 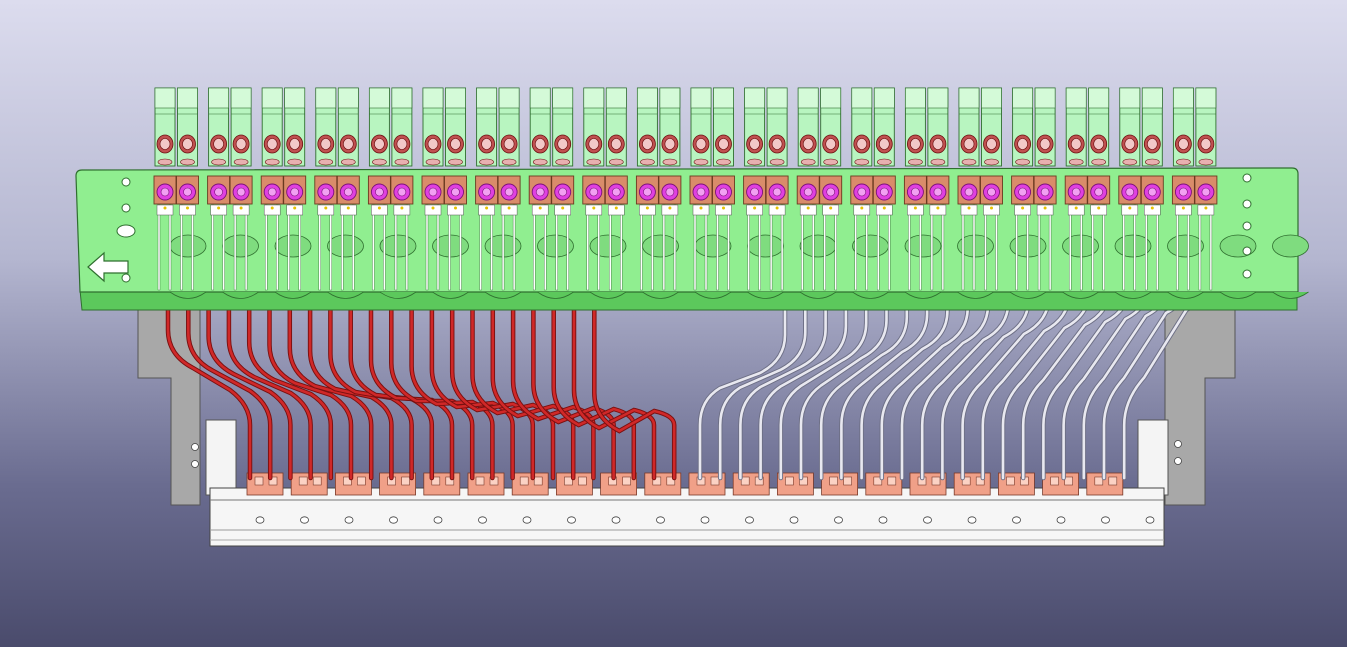 I want to click on terminal-block, so click(x=618, y=484).